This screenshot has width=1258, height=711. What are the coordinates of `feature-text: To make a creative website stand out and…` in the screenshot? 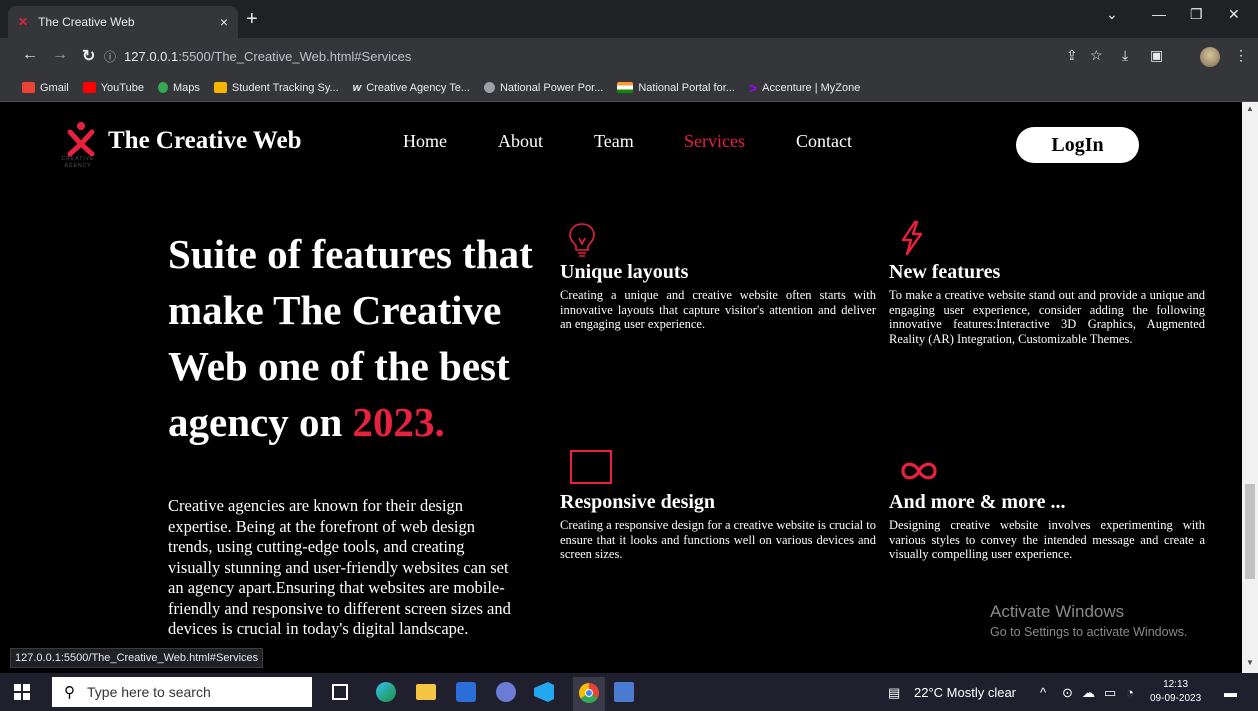 It's located at (1047, 317).